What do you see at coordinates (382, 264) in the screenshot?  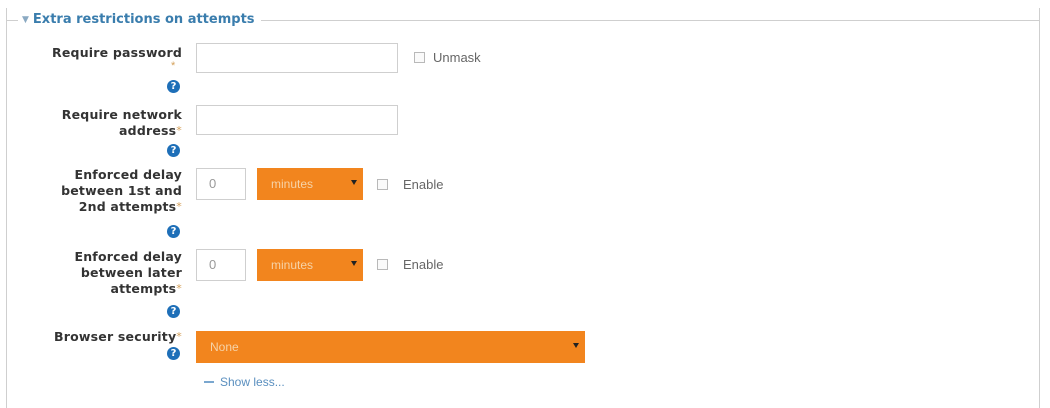 I see `delay2-enable-checkbox` at bounding box center [382, 264].